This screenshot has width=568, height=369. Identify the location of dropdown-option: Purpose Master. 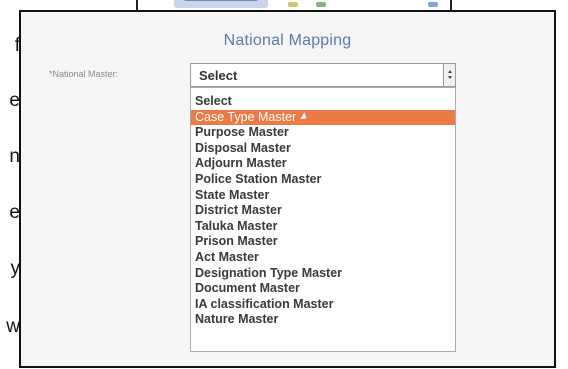
(323, 133).